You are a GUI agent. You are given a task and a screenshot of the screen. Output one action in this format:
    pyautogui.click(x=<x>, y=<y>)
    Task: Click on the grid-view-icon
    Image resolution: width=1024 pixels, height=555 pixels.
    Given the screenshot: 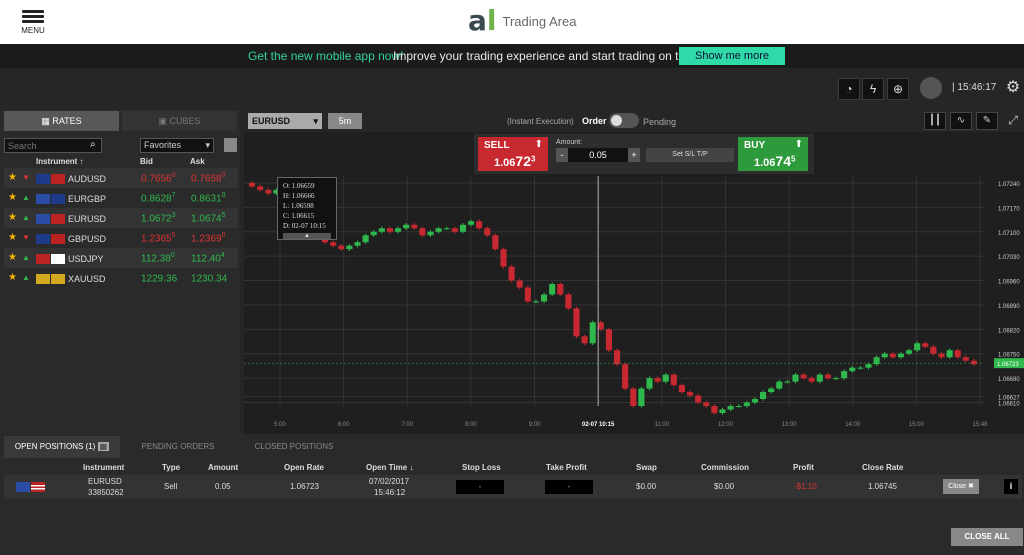 What is the action you would take?
    pyautogui.click(x=230, y=145)
    